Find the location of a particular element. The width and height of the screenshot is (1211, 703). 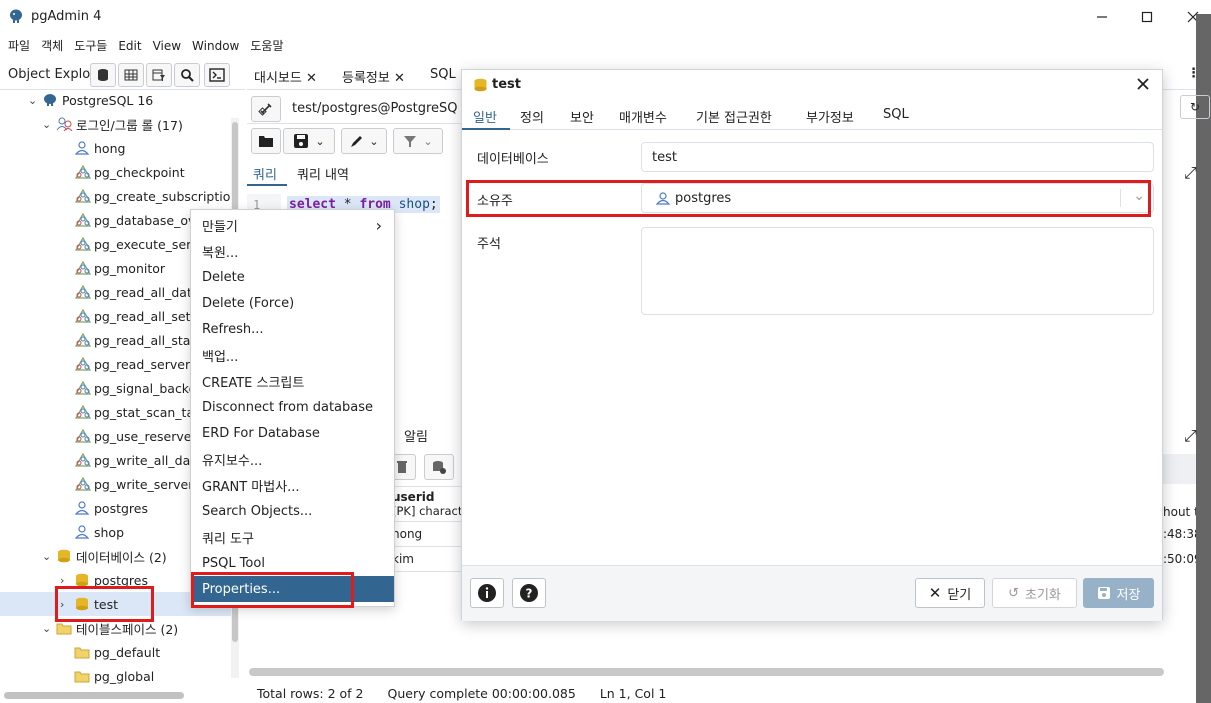

menu-view: View is located at coordinates (167, 46).